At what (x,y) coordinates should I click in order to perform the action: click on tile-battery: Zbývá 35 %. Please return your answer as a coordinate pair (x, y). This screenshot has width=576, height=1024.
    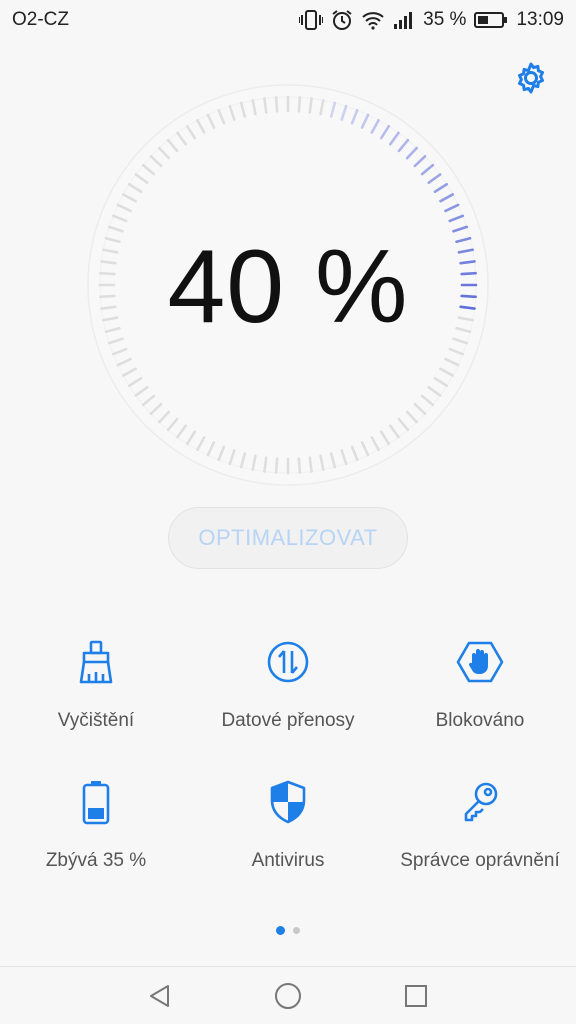
    Looking at the image, I should click on (96, 825).